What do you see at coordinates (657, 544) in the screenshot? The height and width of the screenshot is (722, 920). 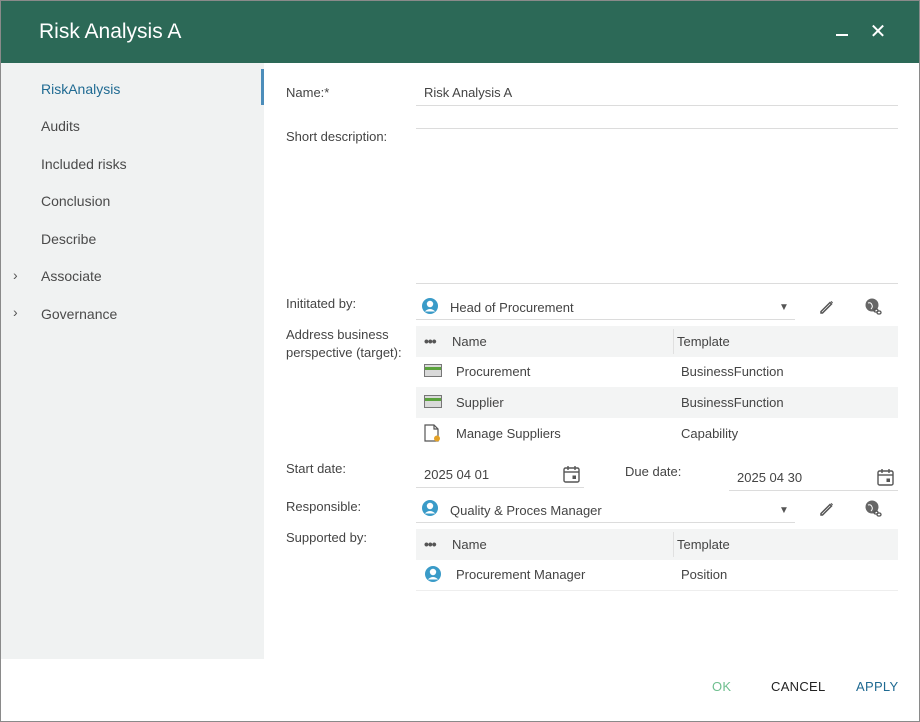 I see `supported-table-header: ••• Name Template` at bounding box center [657, 544].